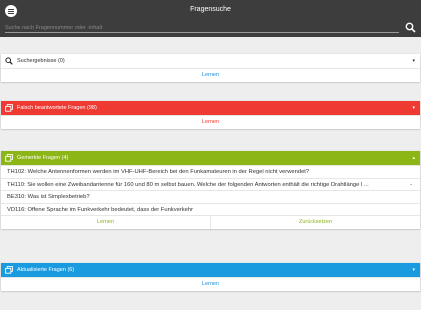  Describe the element at coordinates (210, 284) in the screenshot. I see `updated-learn-button: Lernen` at that location.